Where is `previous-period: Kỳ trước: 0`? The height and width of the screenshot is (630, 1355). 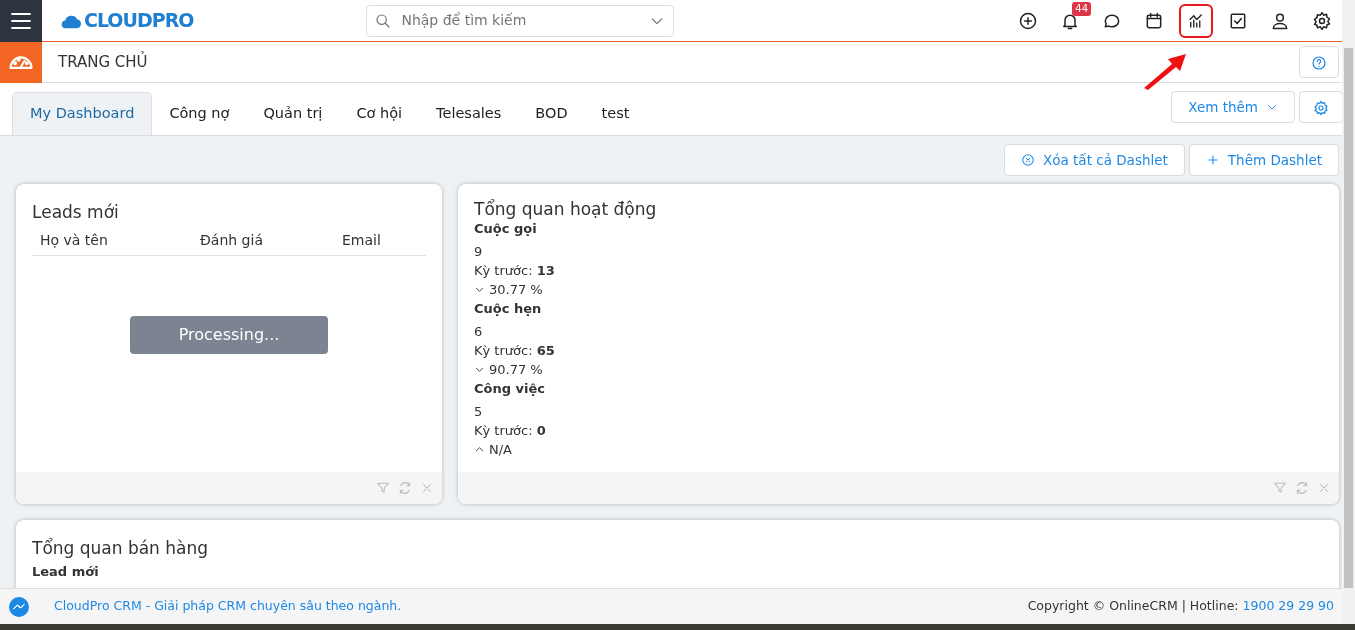
previous-period: Kỳ trước: 0 is located at coordinates (510, 431).